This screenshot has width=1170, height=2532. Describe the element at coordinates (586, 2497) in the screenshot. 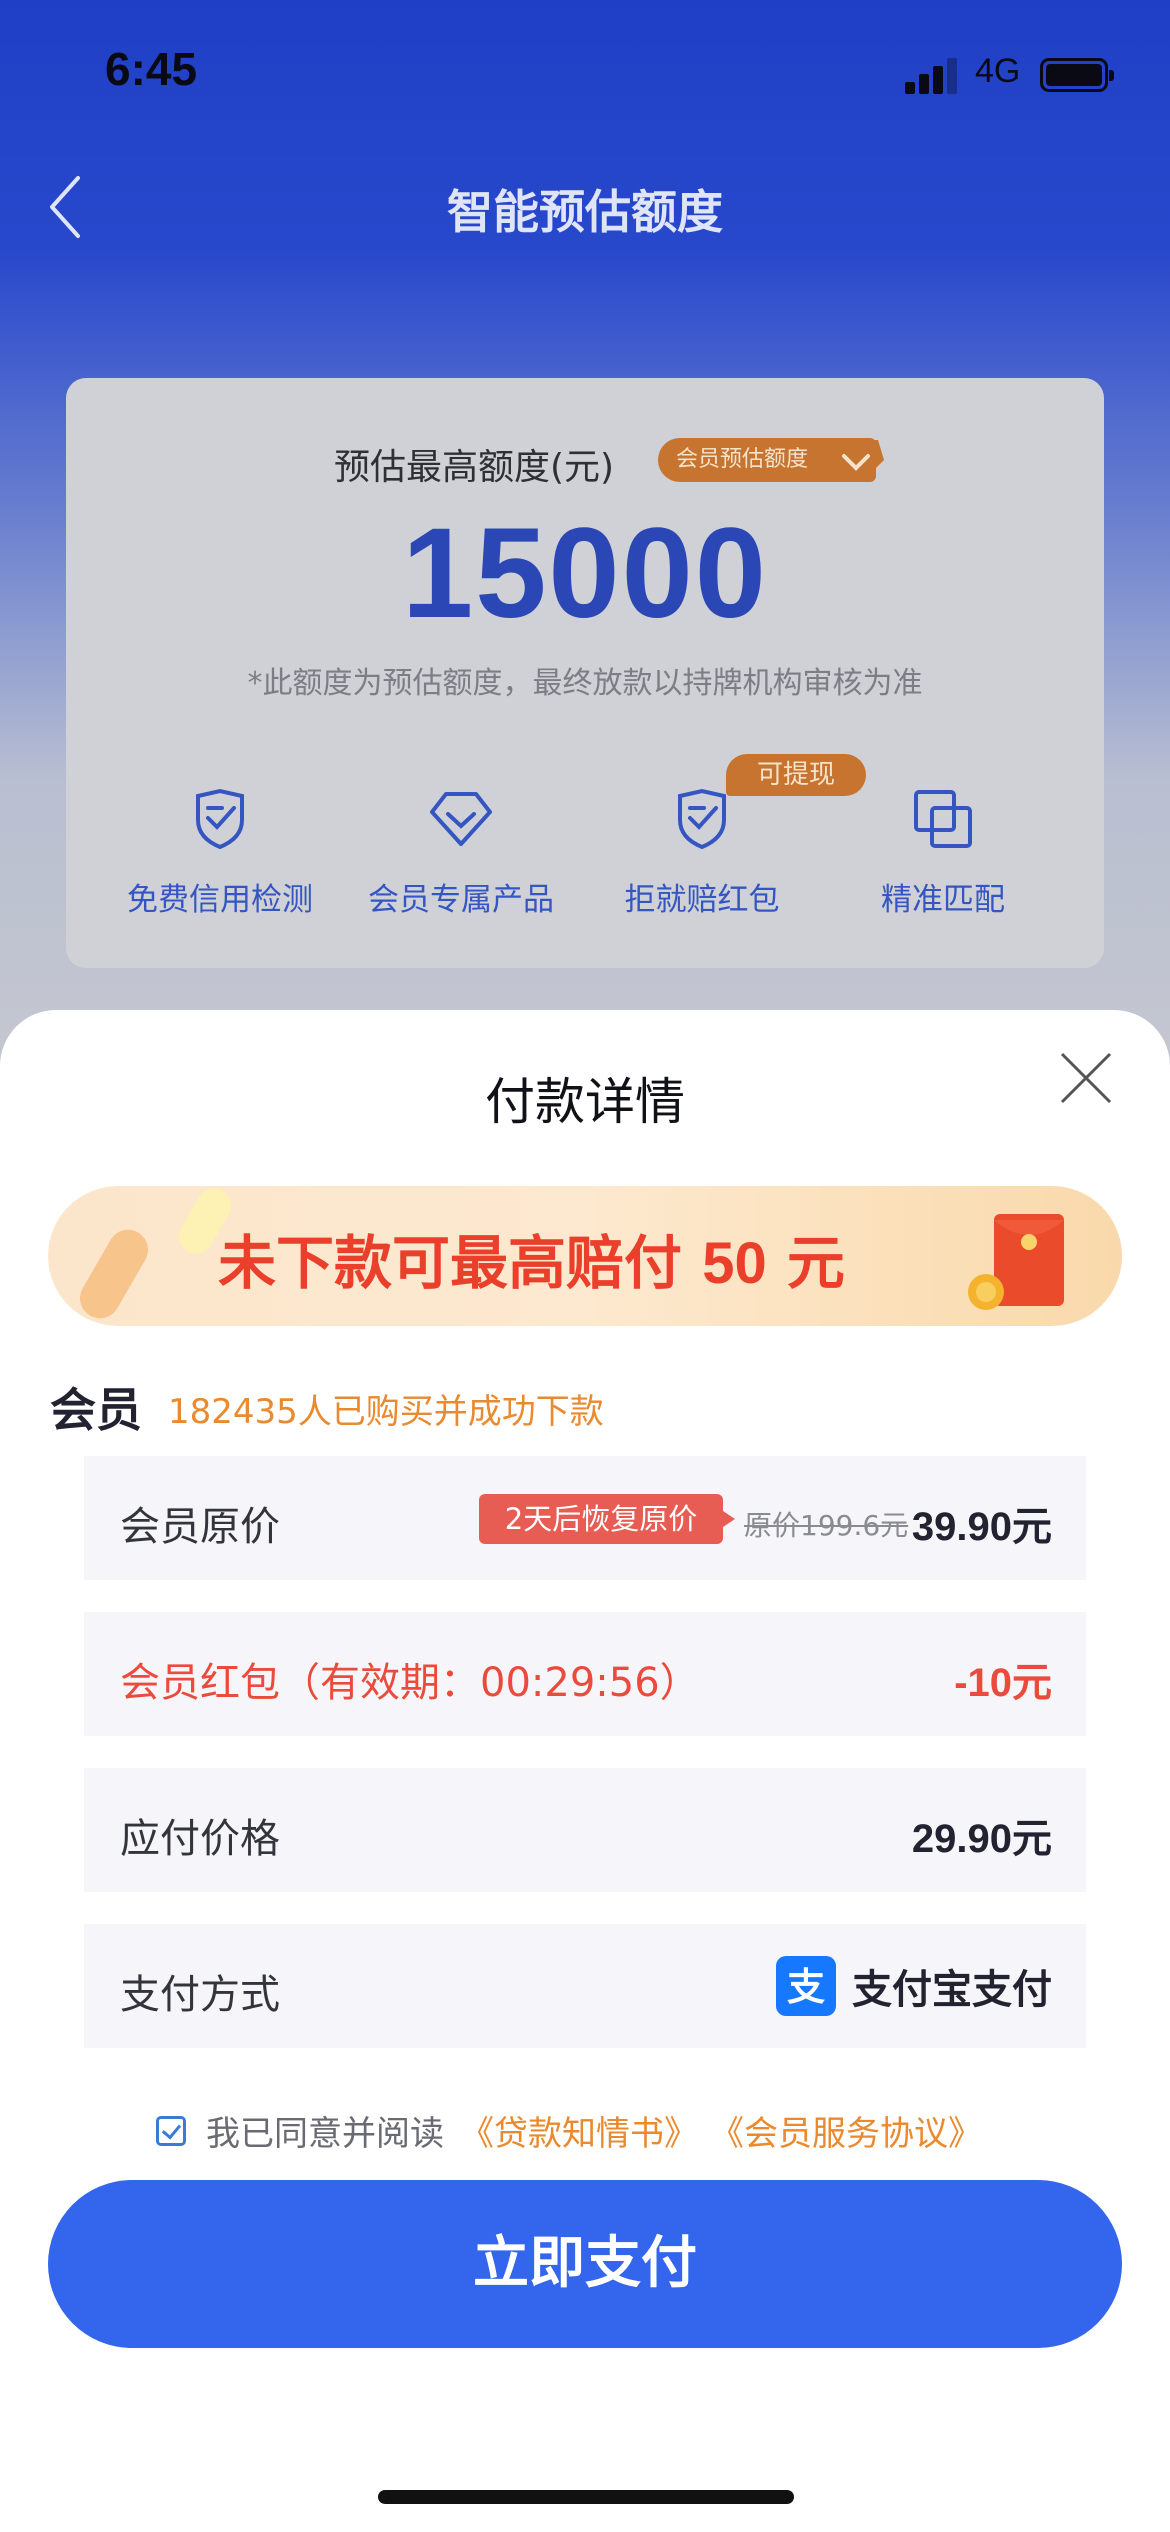

I see `home-indicator` at that location.